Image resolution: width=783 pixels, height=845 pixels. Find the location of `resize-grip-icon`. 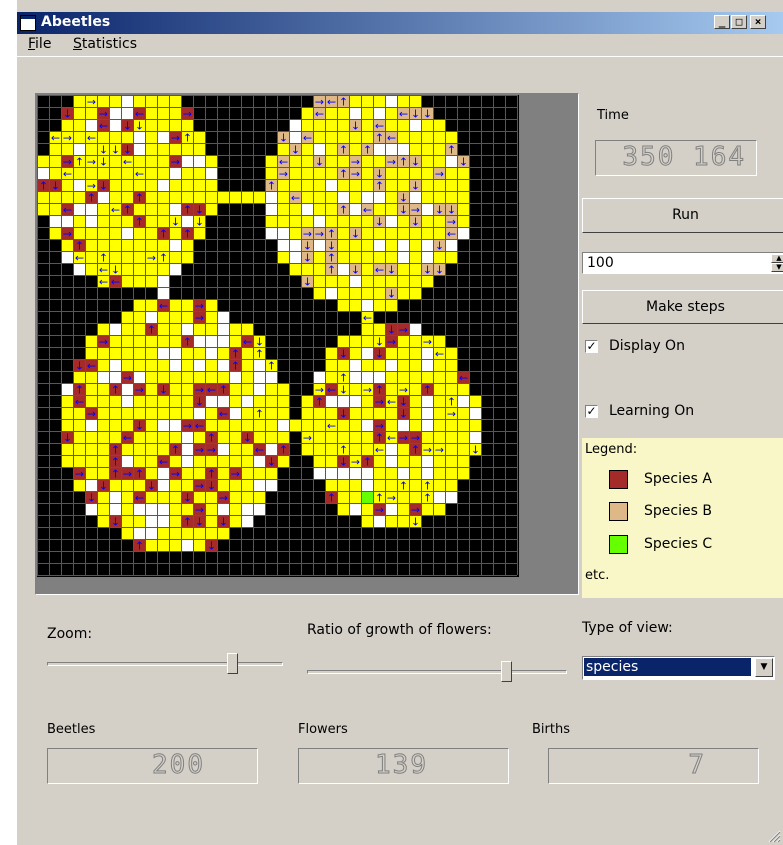

resize-grip-icon is located at coordinates (774, 836).